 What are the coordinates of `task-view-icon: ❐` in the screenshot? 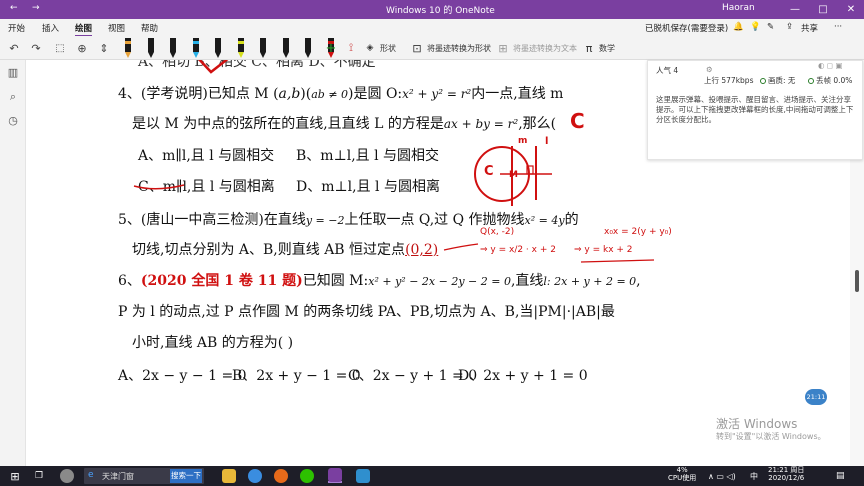 It's located at (39, 476).